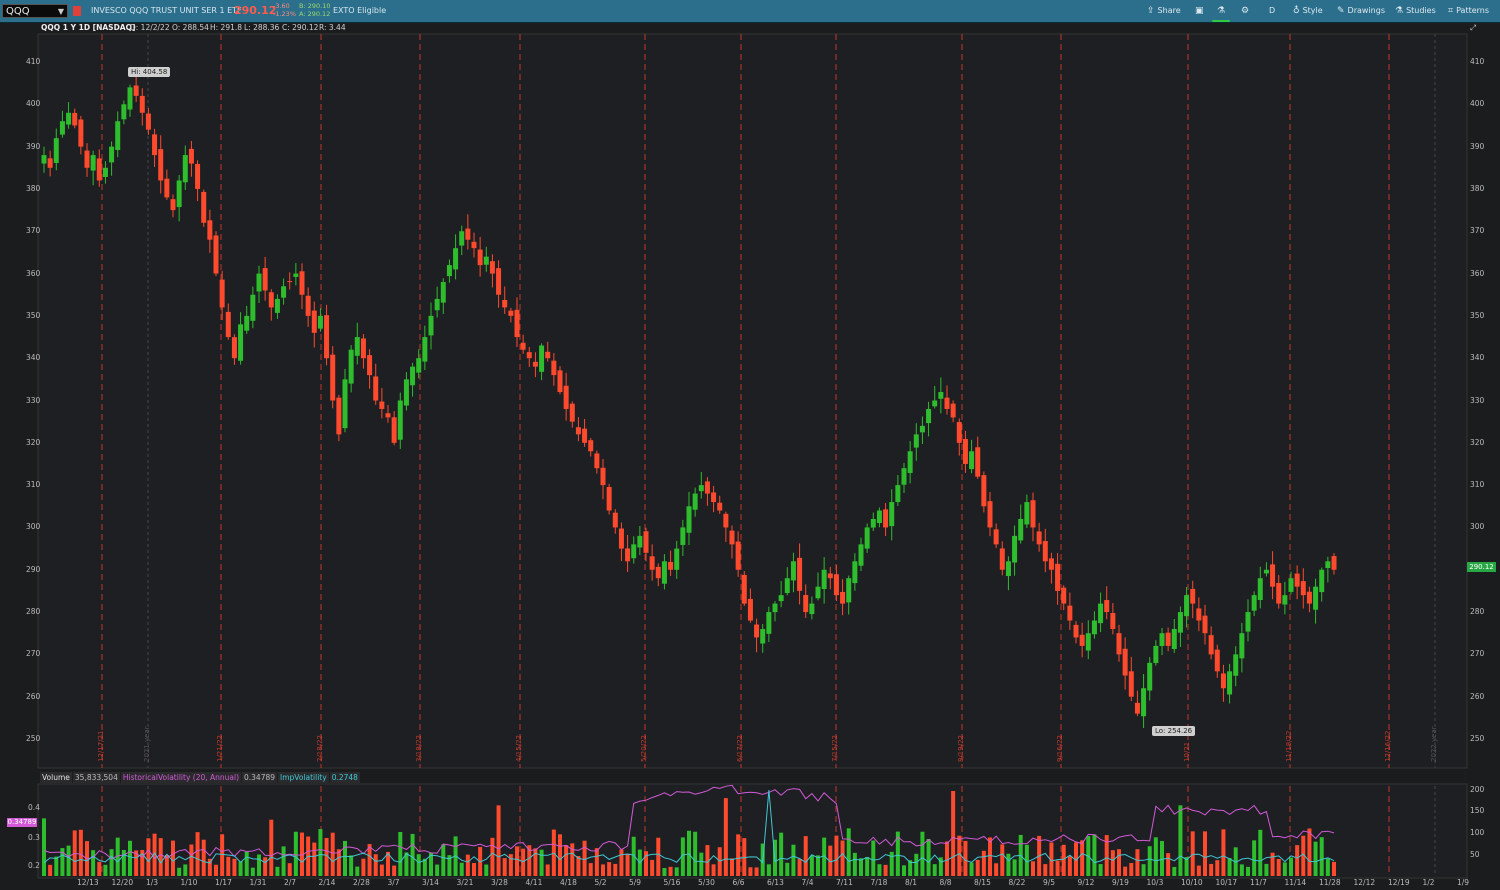 The image size is (1500, 890). Describe the element at coordinates (672, 882) in the screenshot. I see `date-tick-label: 5/16` at that location.